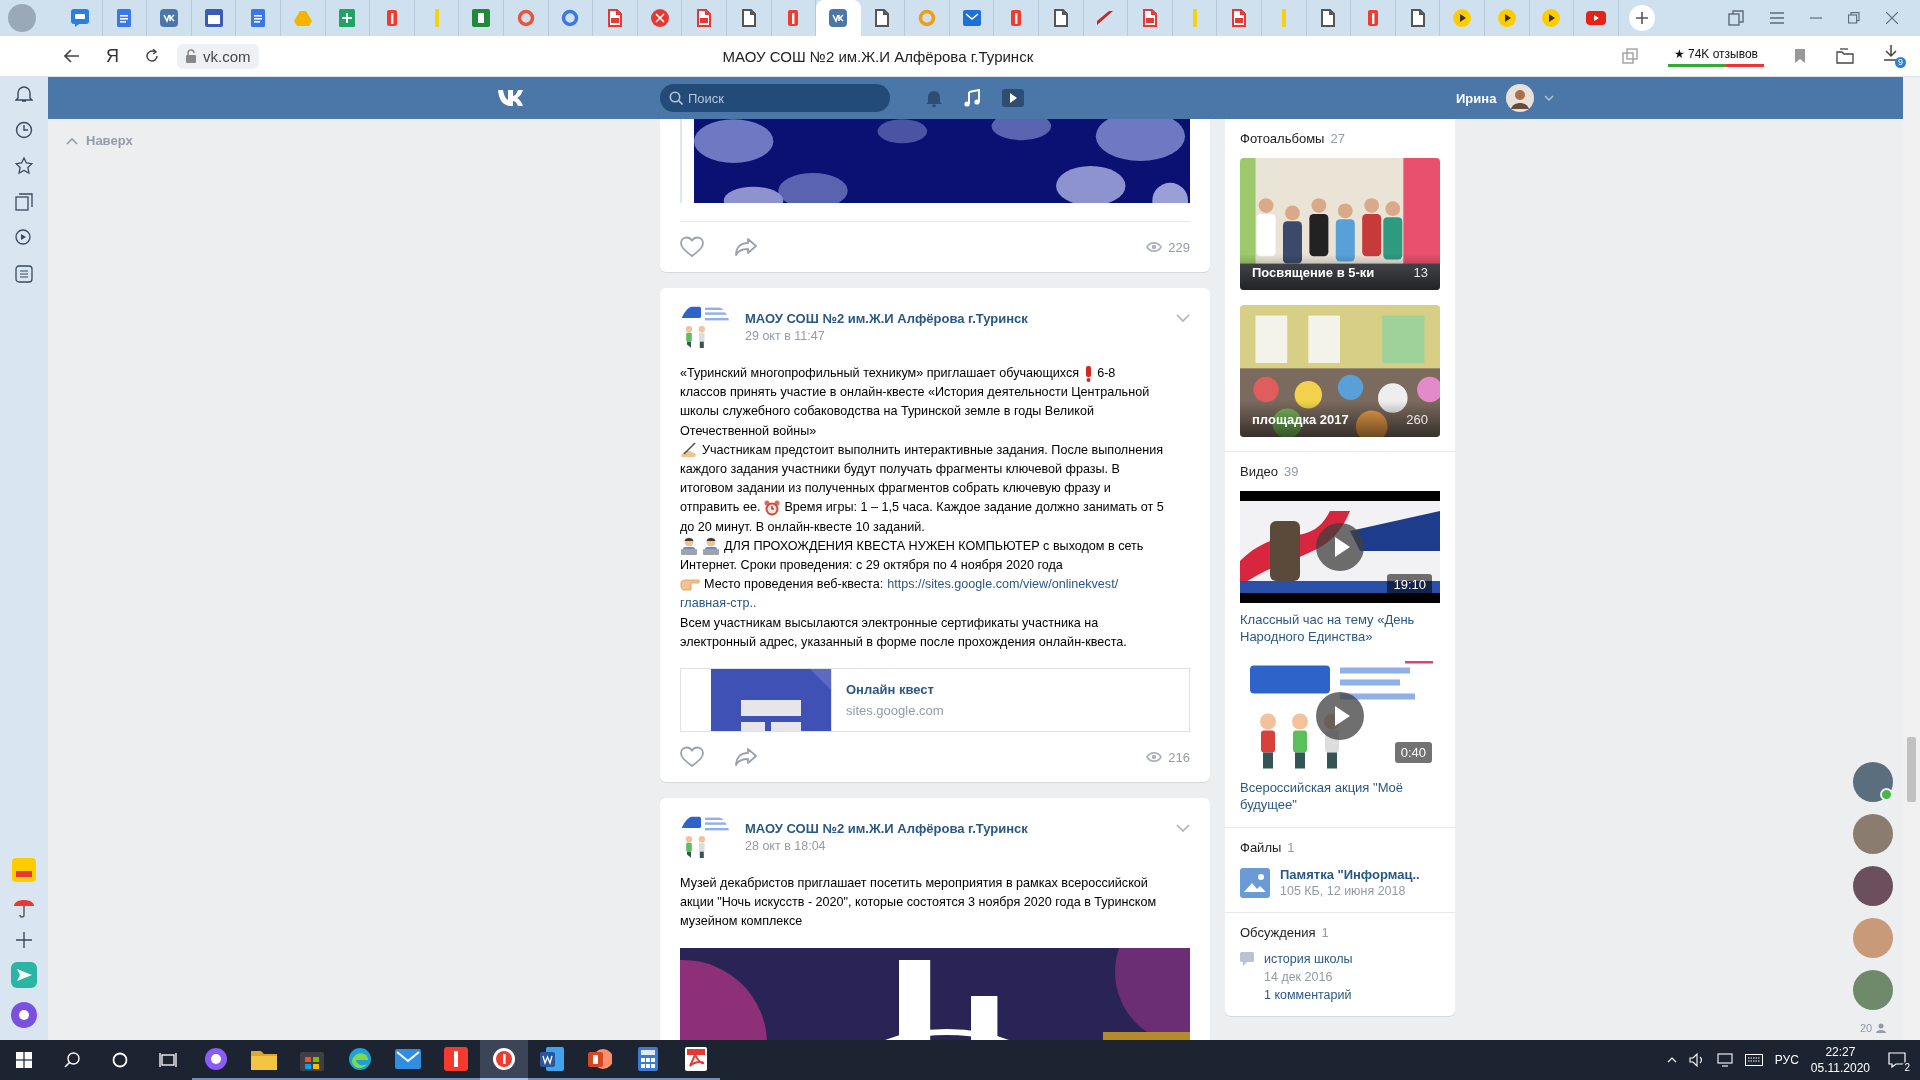  What do you see at coordinates (690, 584) in the screenshot?
I see `pointing-hand-icon` at bounding box center [690, 584].